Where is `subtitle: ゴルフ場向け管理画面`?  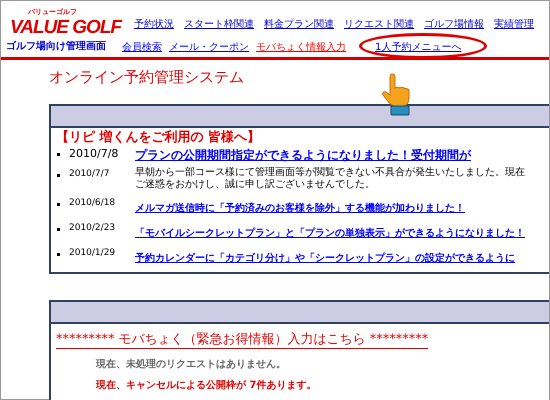 subtitle: ゴルフ場向け管理画面 is located at coordinates (56, 46).